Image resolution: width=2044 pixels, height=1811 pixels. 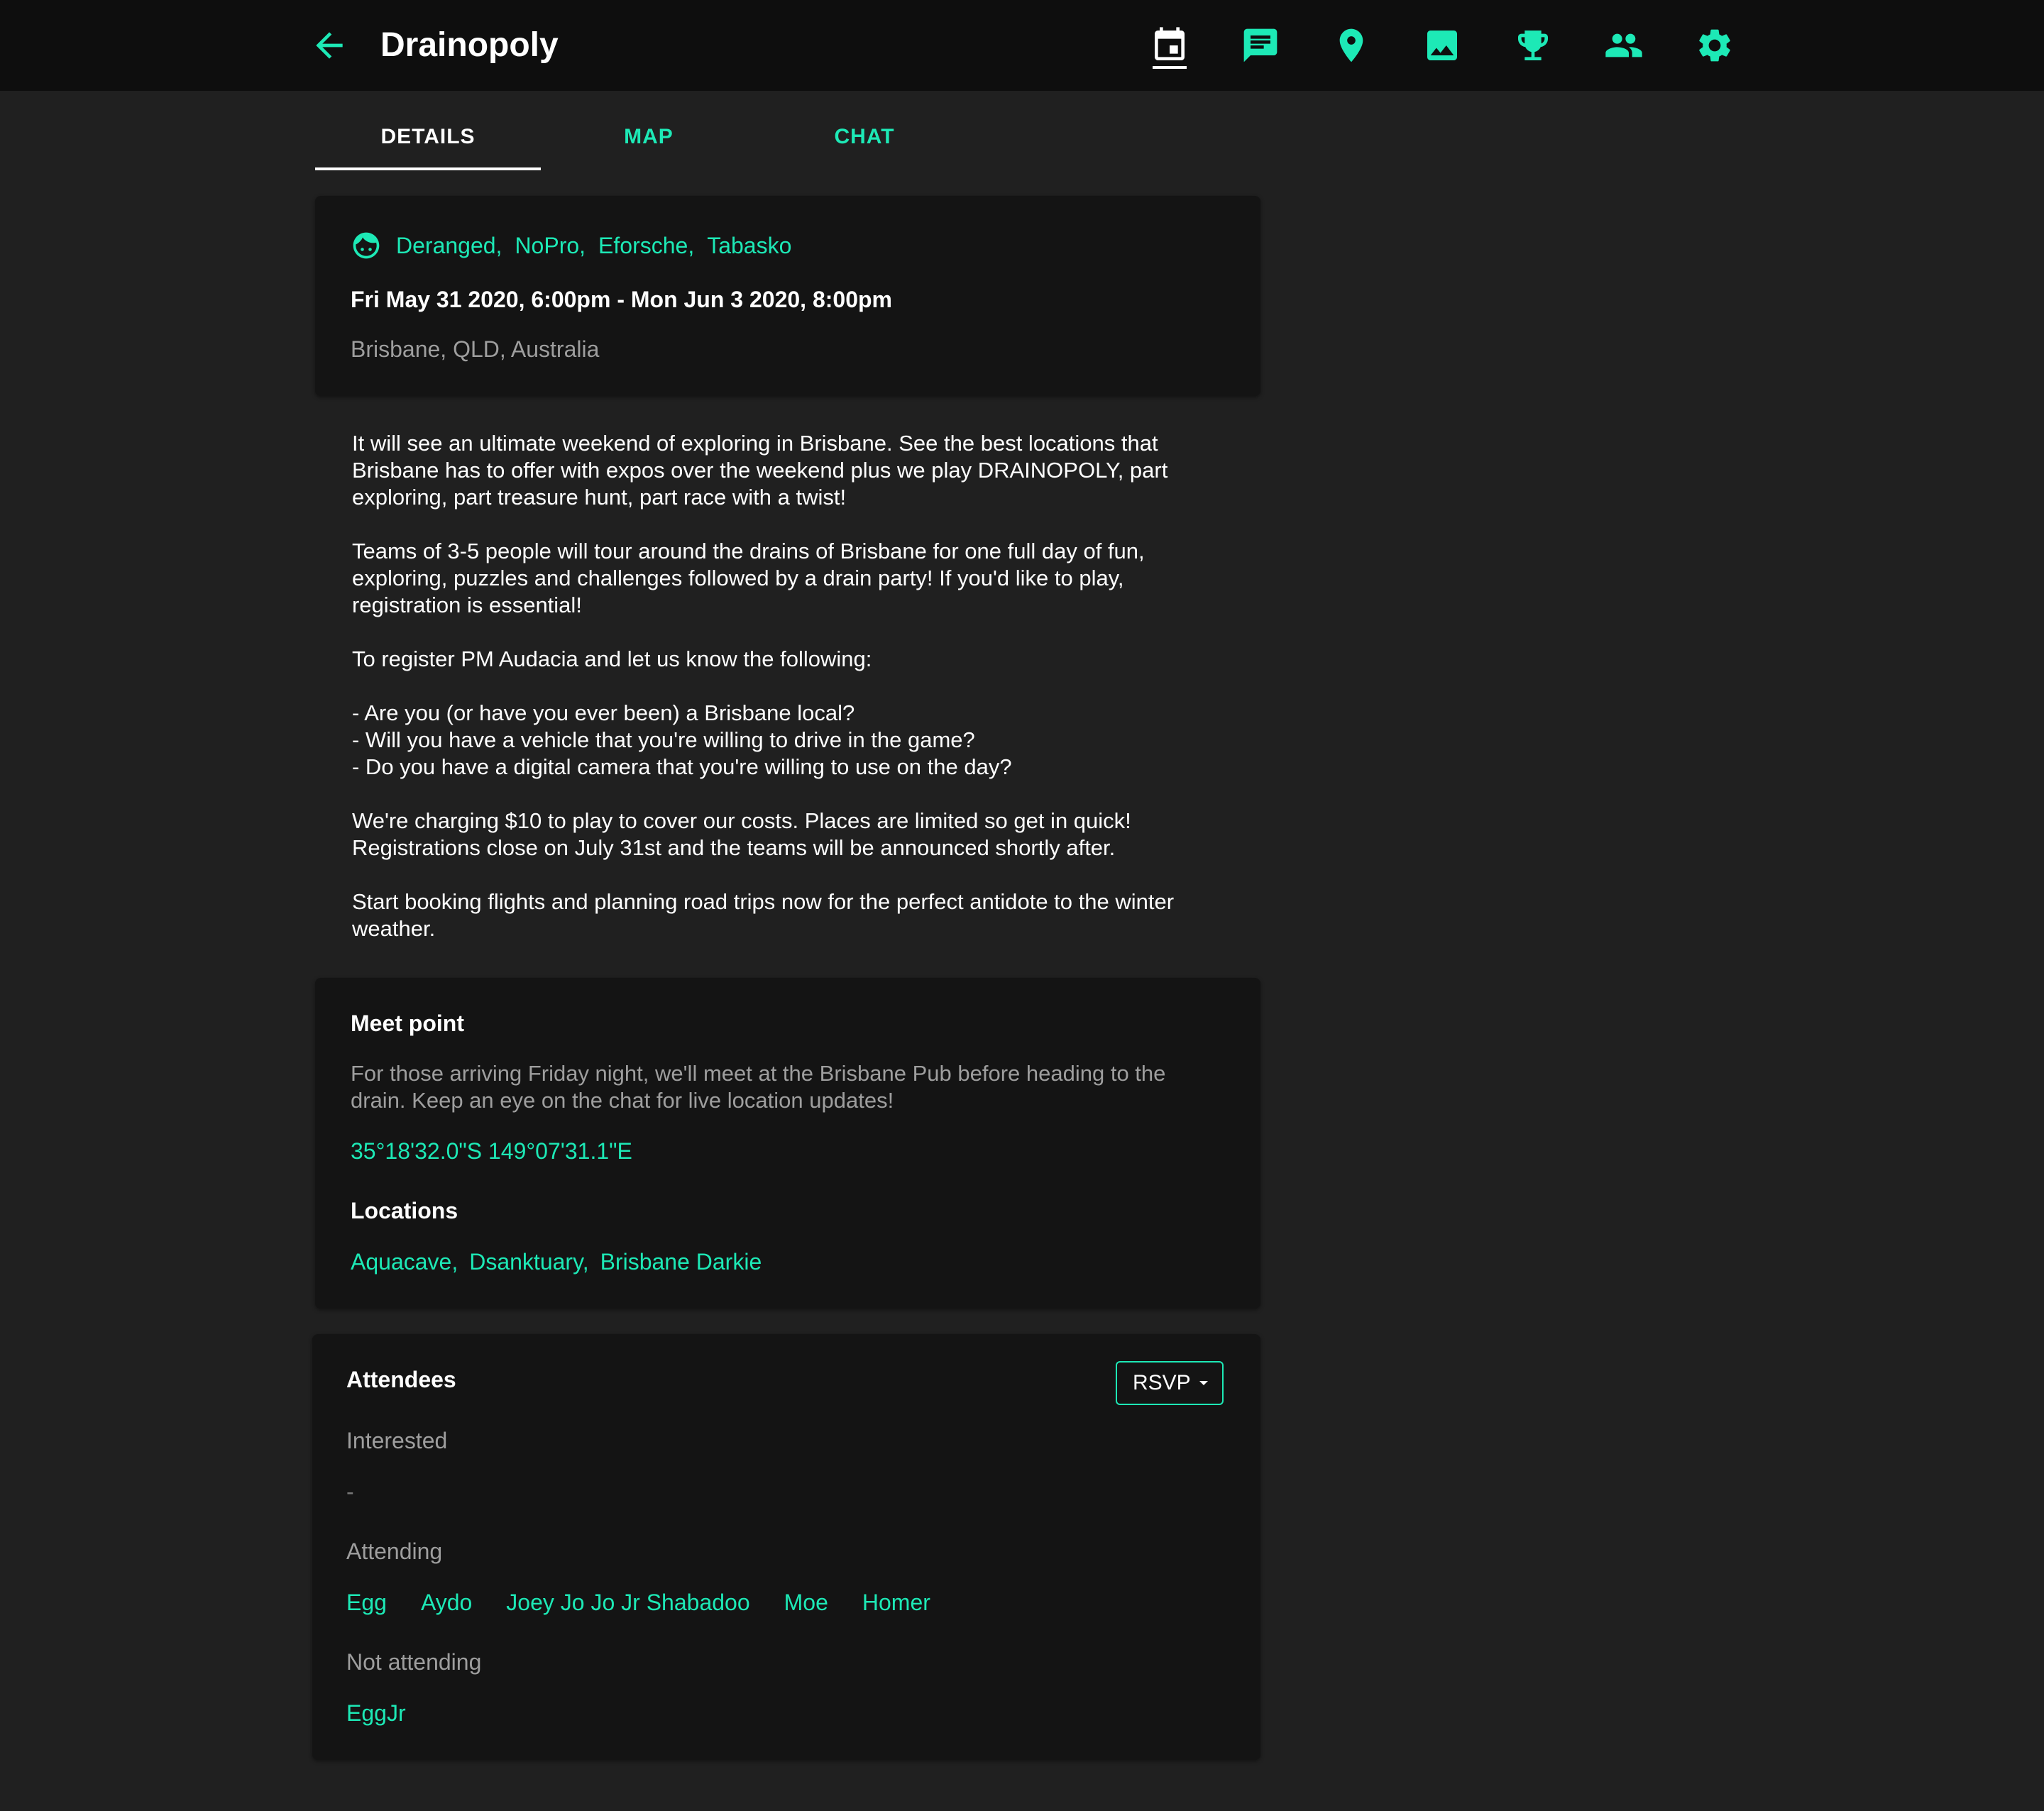 What do you see at coordinates (1715, 45) in the screenshot?
I see `gear-icon` at bounding box center [1715, 45].